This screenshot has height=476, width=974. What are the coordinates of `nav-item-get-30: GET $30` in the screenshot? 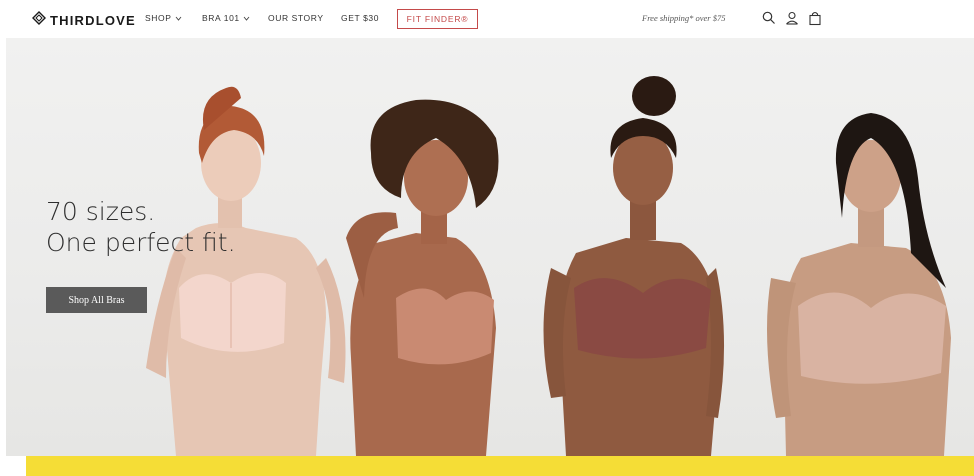 It's located at (360, 18).